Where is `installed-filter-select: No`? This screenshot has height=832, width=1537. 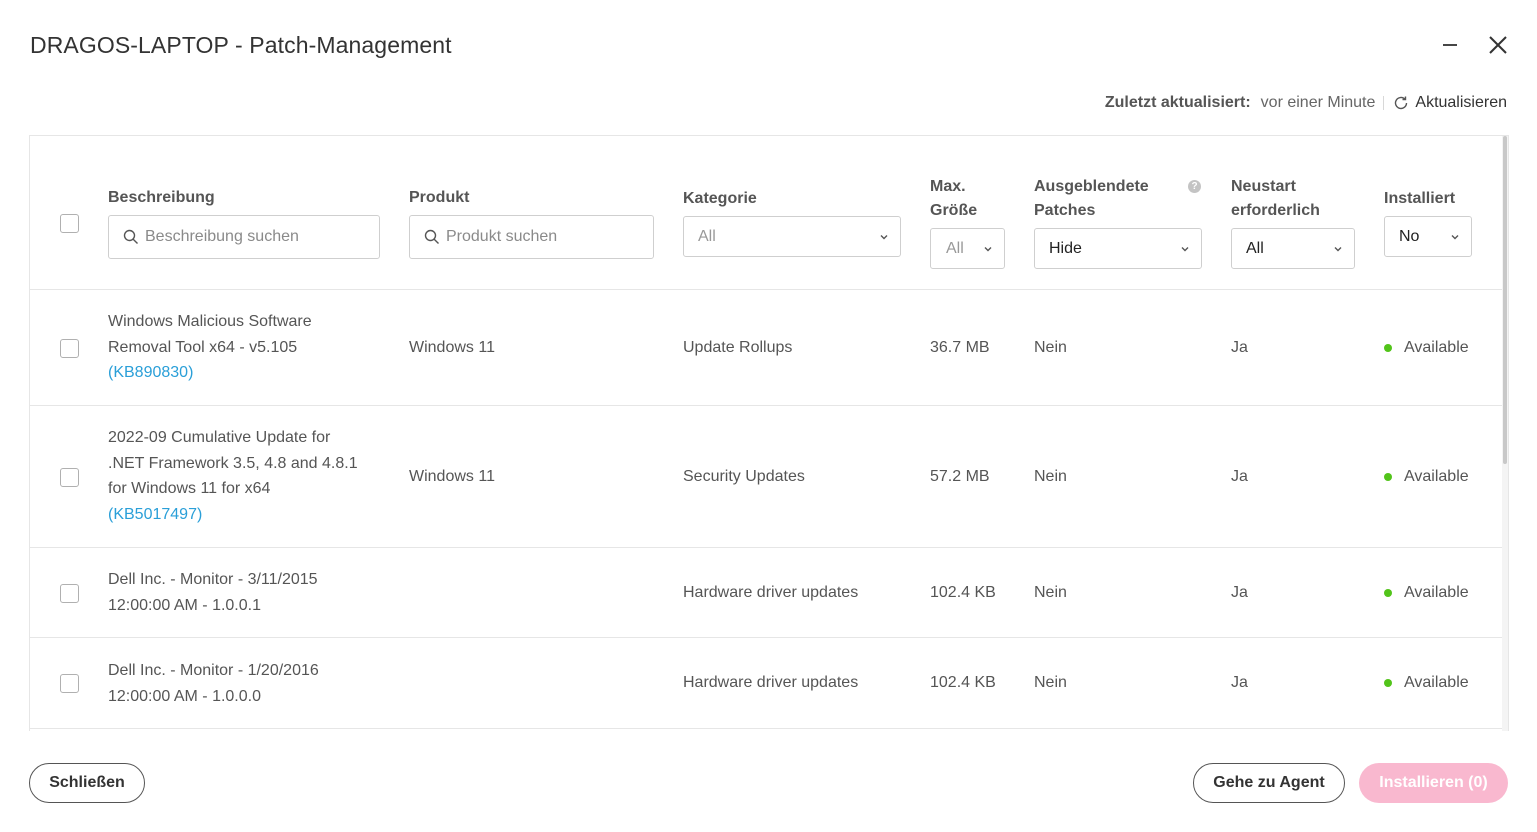 installed-filter-select: No is located at coordinates (1428, 236).